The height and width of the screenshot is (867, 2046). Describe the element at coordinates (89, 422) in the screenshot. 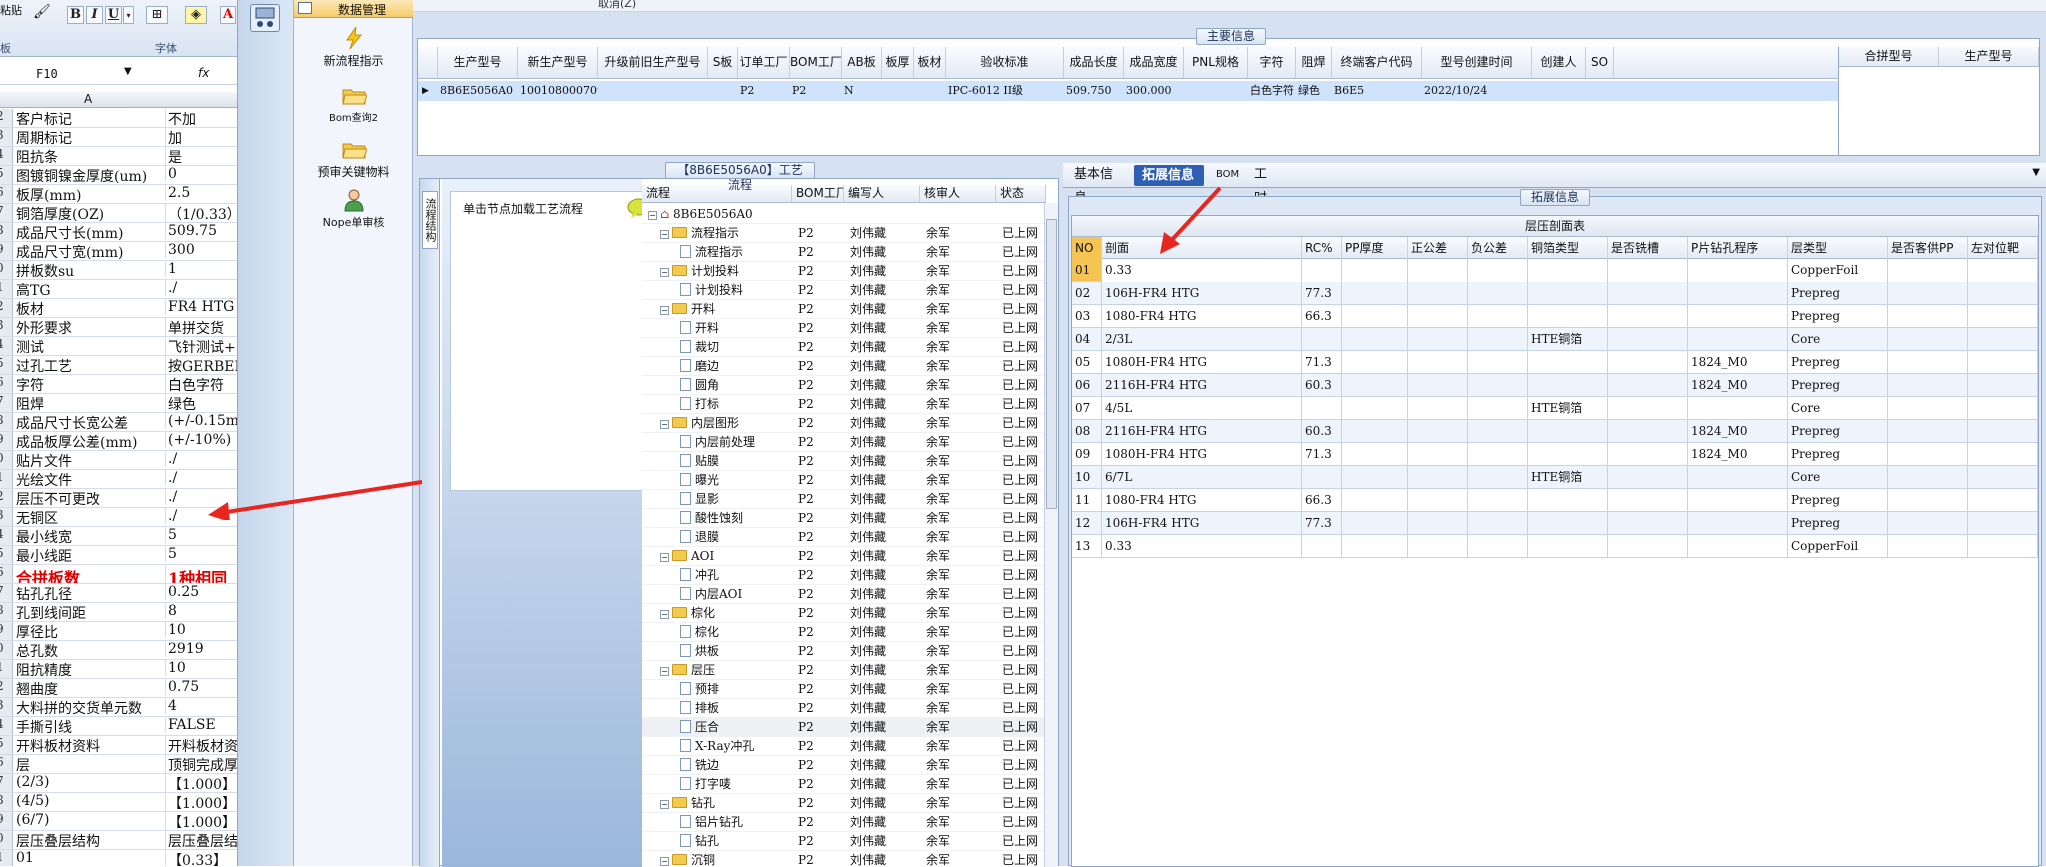

I see `cell-a: 成品尺寸长宽公差` at that location.